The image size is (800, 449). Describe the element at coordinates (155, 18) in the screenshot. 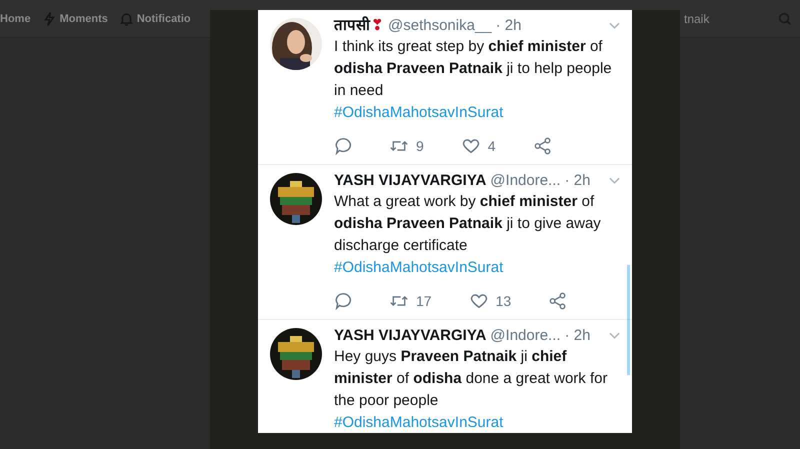

I see `nav-tab: Notificatio` at that location.